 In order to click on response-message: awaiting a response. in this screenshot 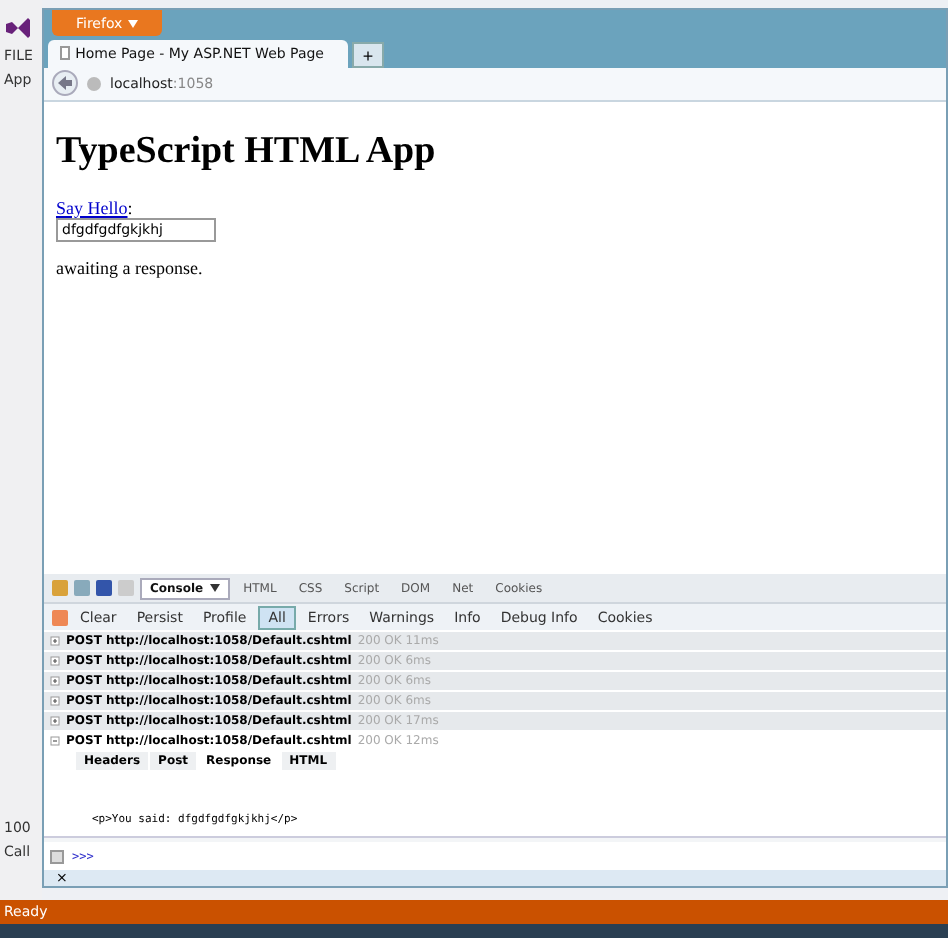, I will do `click(130, 267)`.